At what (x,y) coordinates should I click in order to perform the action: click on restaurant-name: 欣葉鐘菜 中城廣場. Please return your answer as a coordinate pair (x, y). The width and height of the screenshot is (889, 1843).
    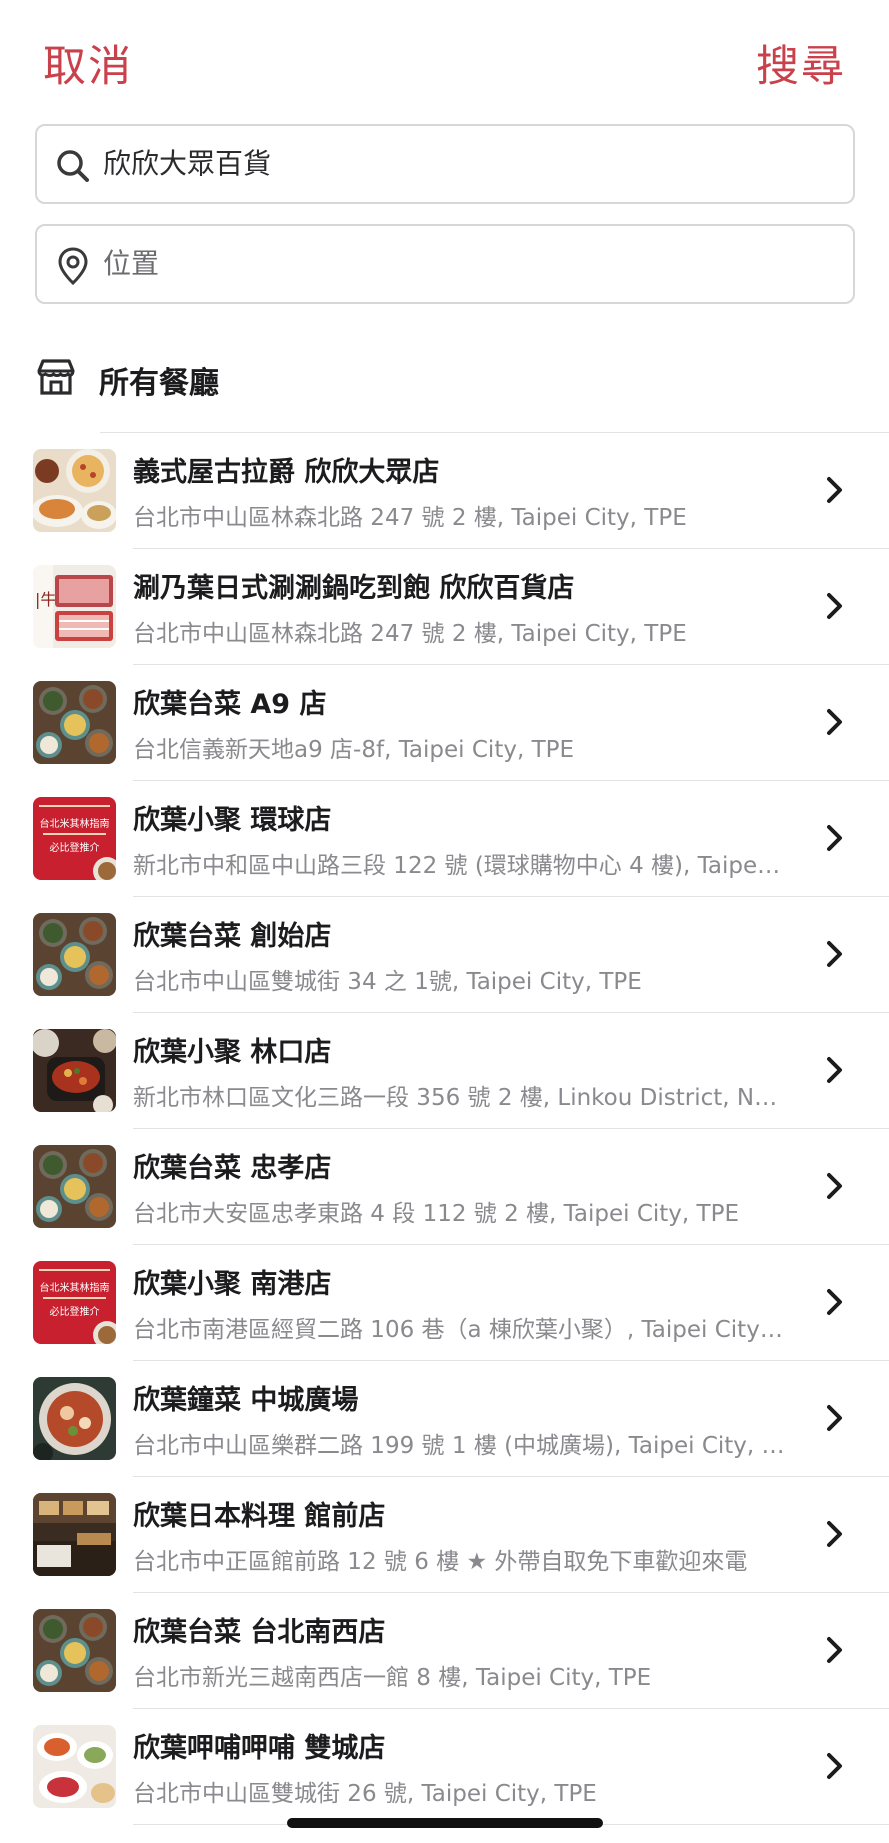
    Looking at the image, I should click on (246, 1400).